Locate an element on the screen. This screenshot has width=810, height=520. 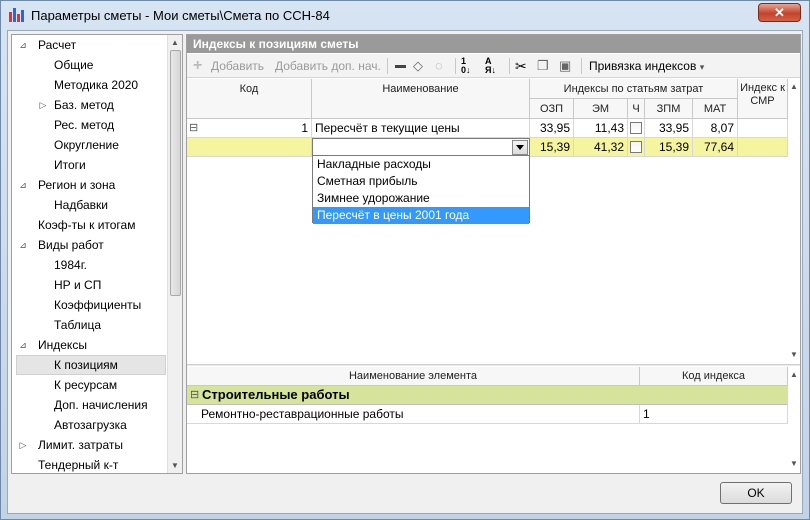
tree-item-raschet: ⊿ Расчет is located at coordinates (91, 45).